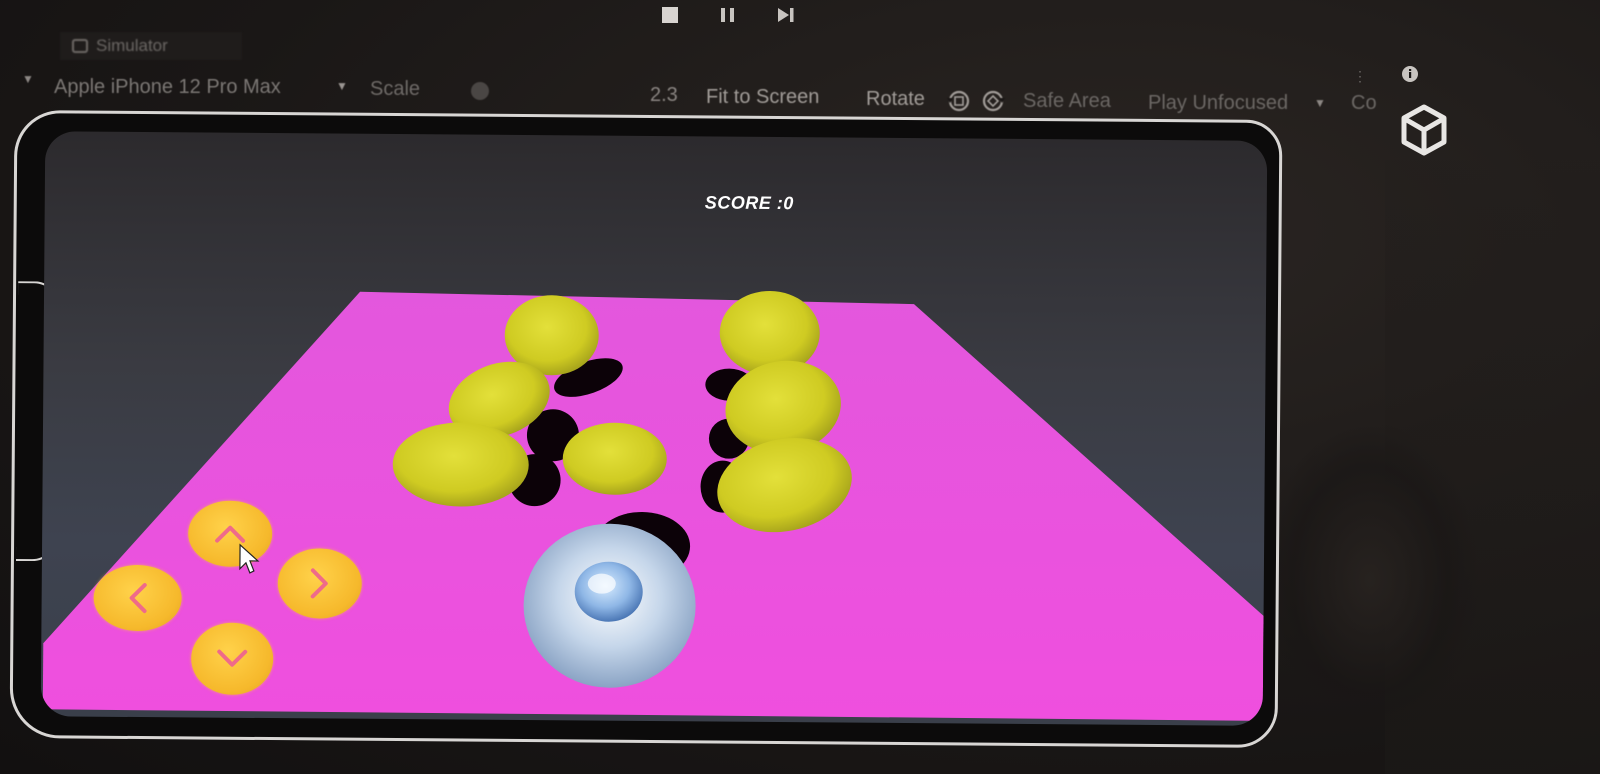 The height and width of the screenshot is (774, 1600). Describe the element at coordinates (1410, 76) in the screenshot. I see `info-icon` at that location.